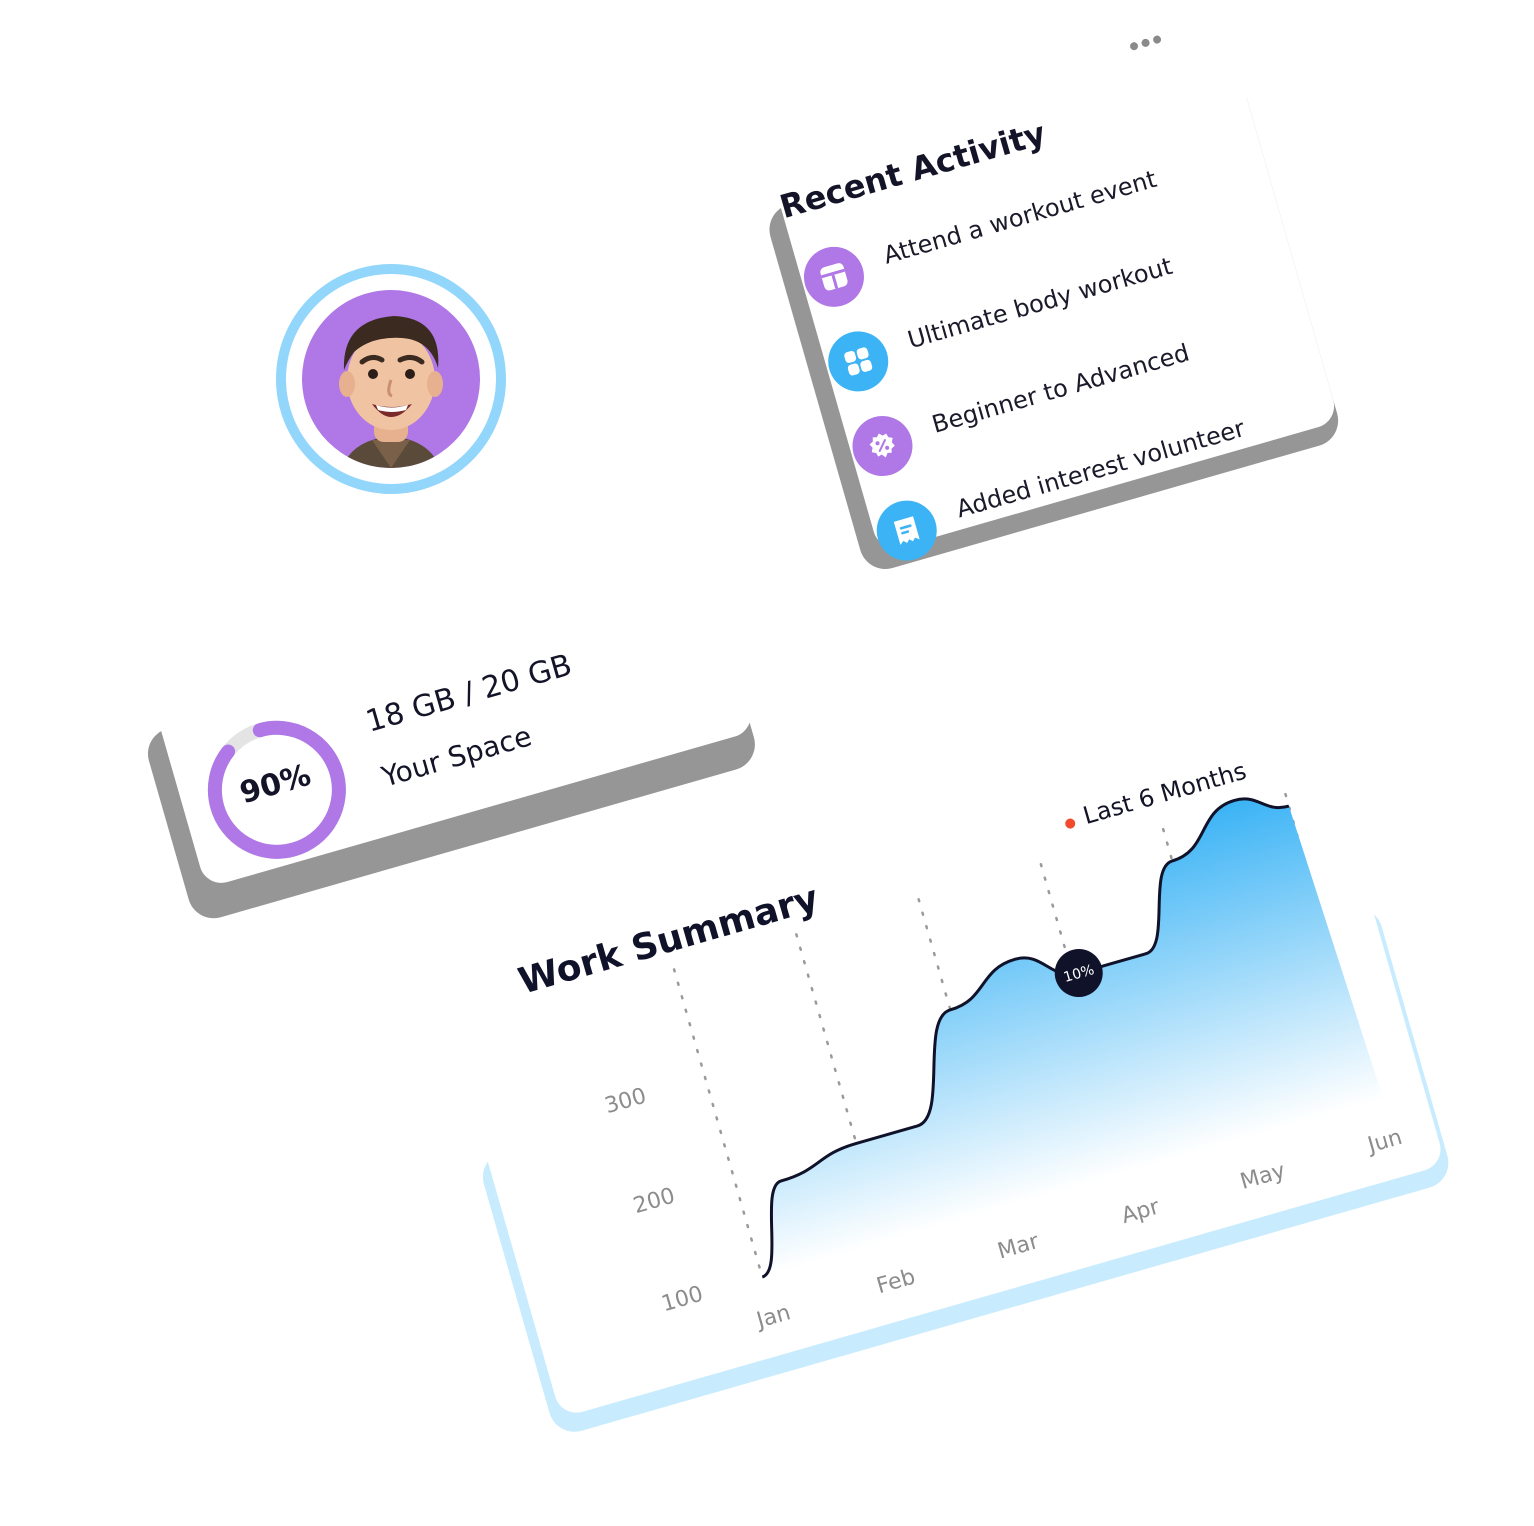 This screenshot has width=1534, height=1526. Describe the element at coordinates (654, 1202) in the screenshot. I see `y-tick-label: 200` at that location.